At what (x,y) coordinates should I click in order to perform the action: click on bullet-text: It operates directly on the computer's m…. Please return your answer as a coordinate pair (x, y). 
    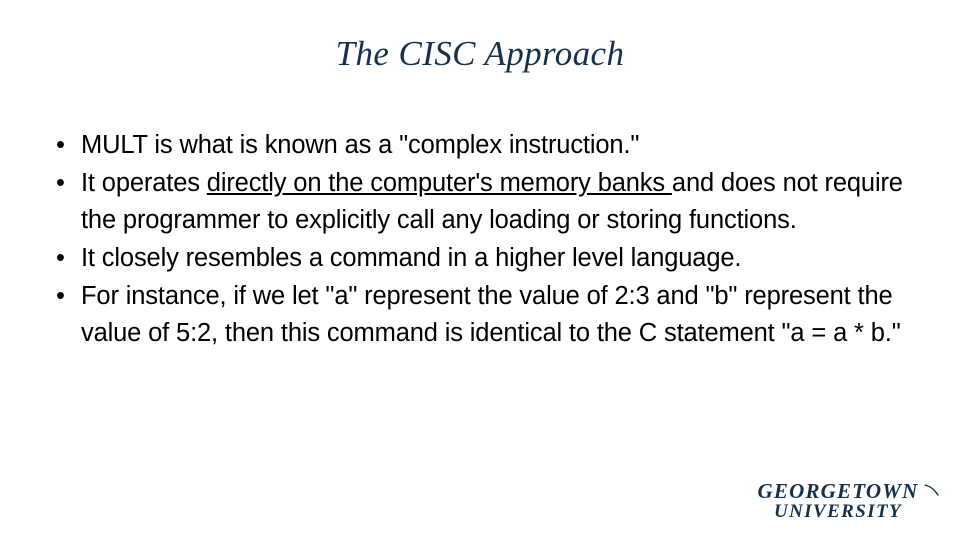
    Looking at the image, I should click on (492, 201).